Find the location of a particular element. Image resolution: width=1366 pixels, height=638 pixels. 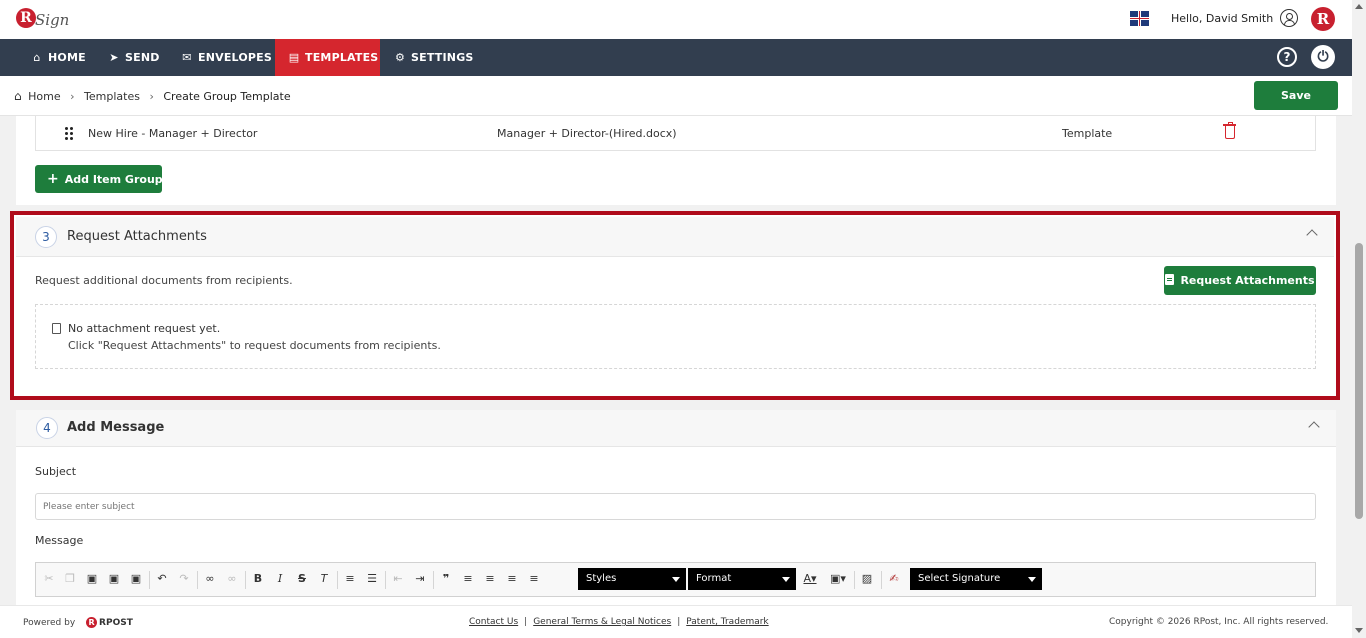

logo-text: Sign is located at coordinates (52, 20).